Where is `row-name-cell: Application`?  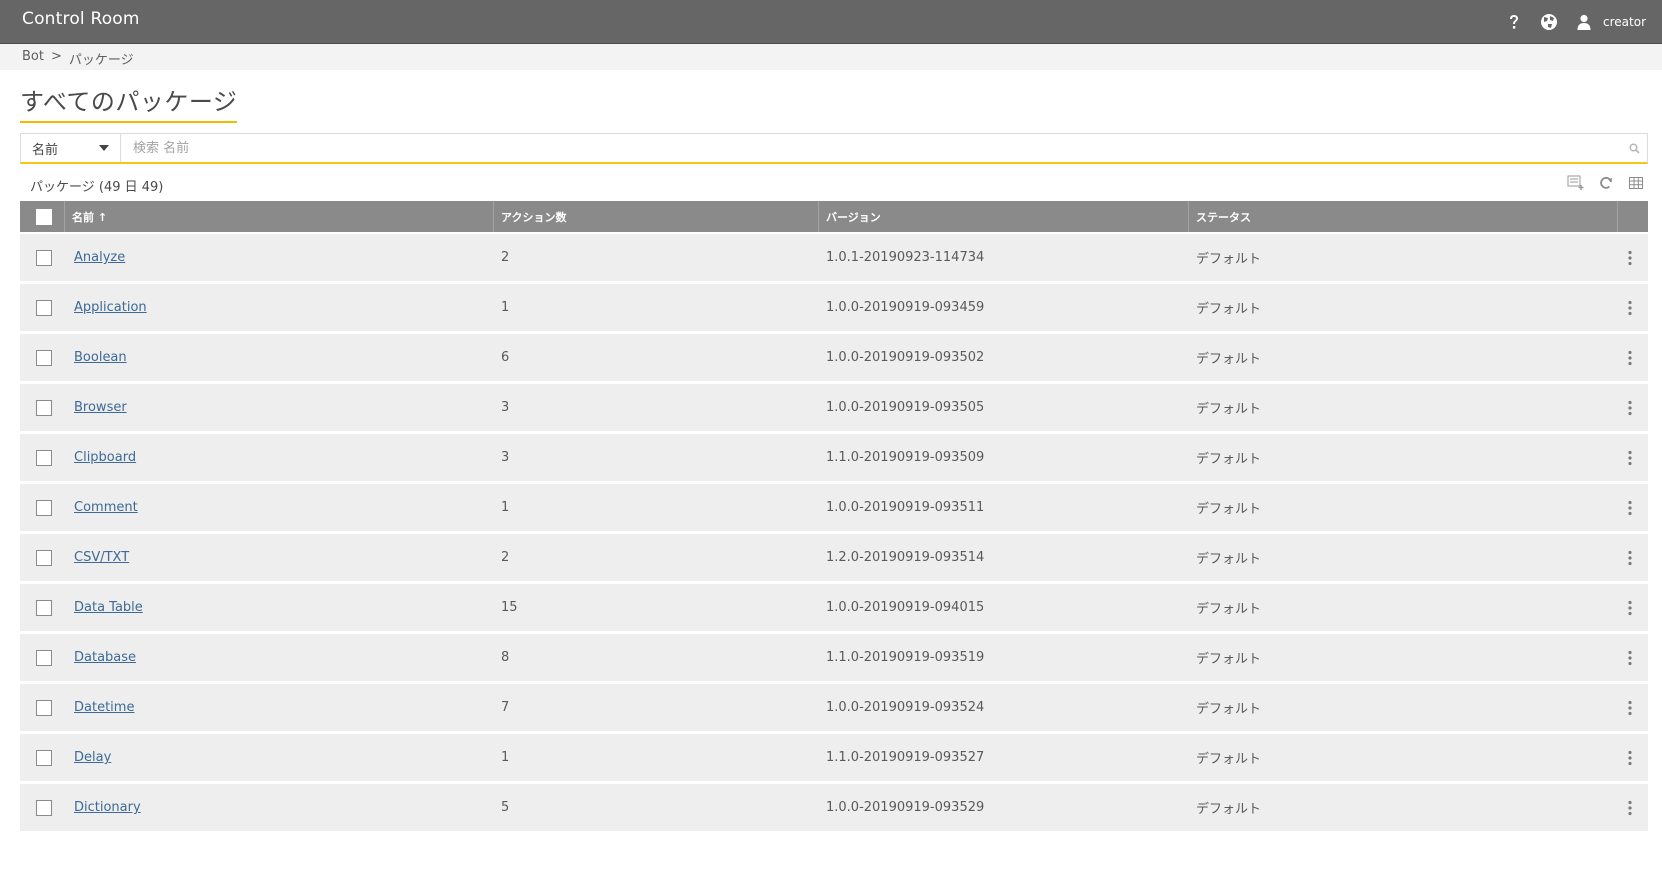 row-name-cell: Application is located at coordinates (110, 307).